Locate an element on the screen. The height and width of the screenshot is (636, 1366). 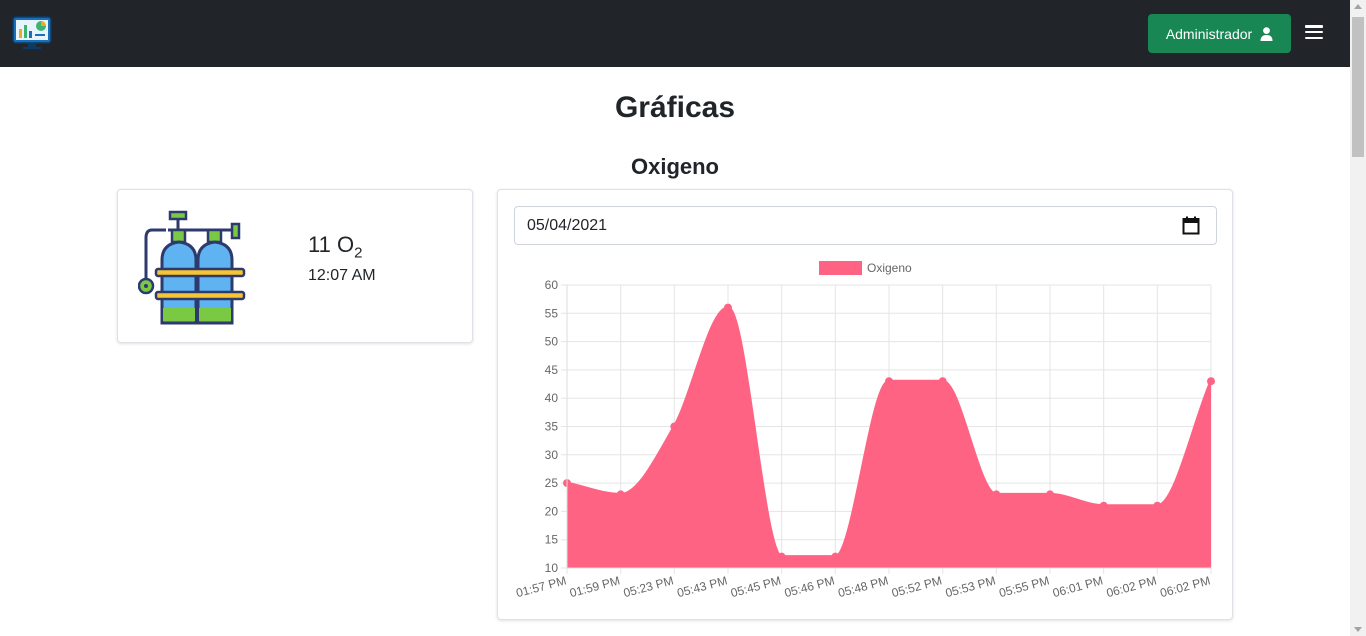
x-tick-label: 05:55 PM is located at coordinates (1024, 586).